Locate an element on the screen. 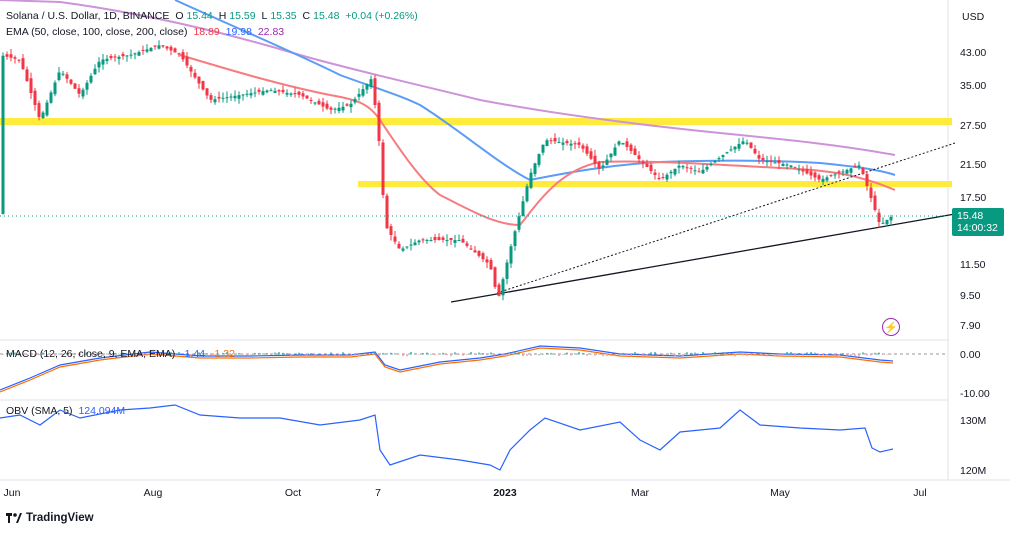 This screenshot has height=534, width=1024. open-value: 15.44 is located at coordinates (199, 16).